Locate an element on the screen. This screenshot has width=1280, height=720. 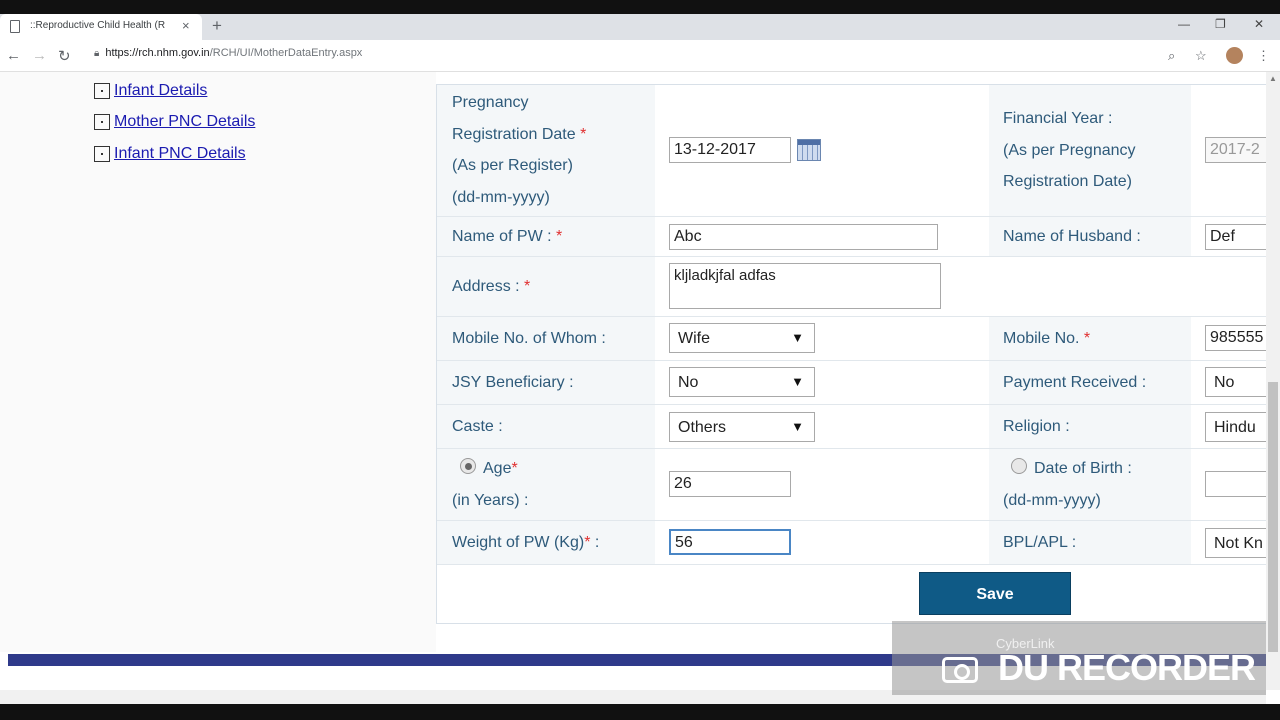
new-tab-icon: + is located at coordinates (217, 26).